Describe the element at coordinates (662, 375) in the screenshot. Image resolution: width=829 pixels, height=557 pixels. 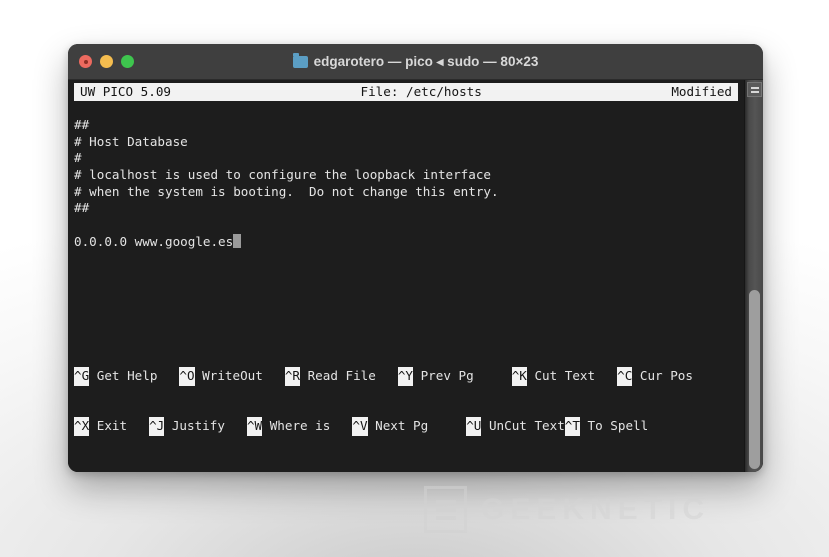
I see `shortcut-label: Cur Pos` at that location.